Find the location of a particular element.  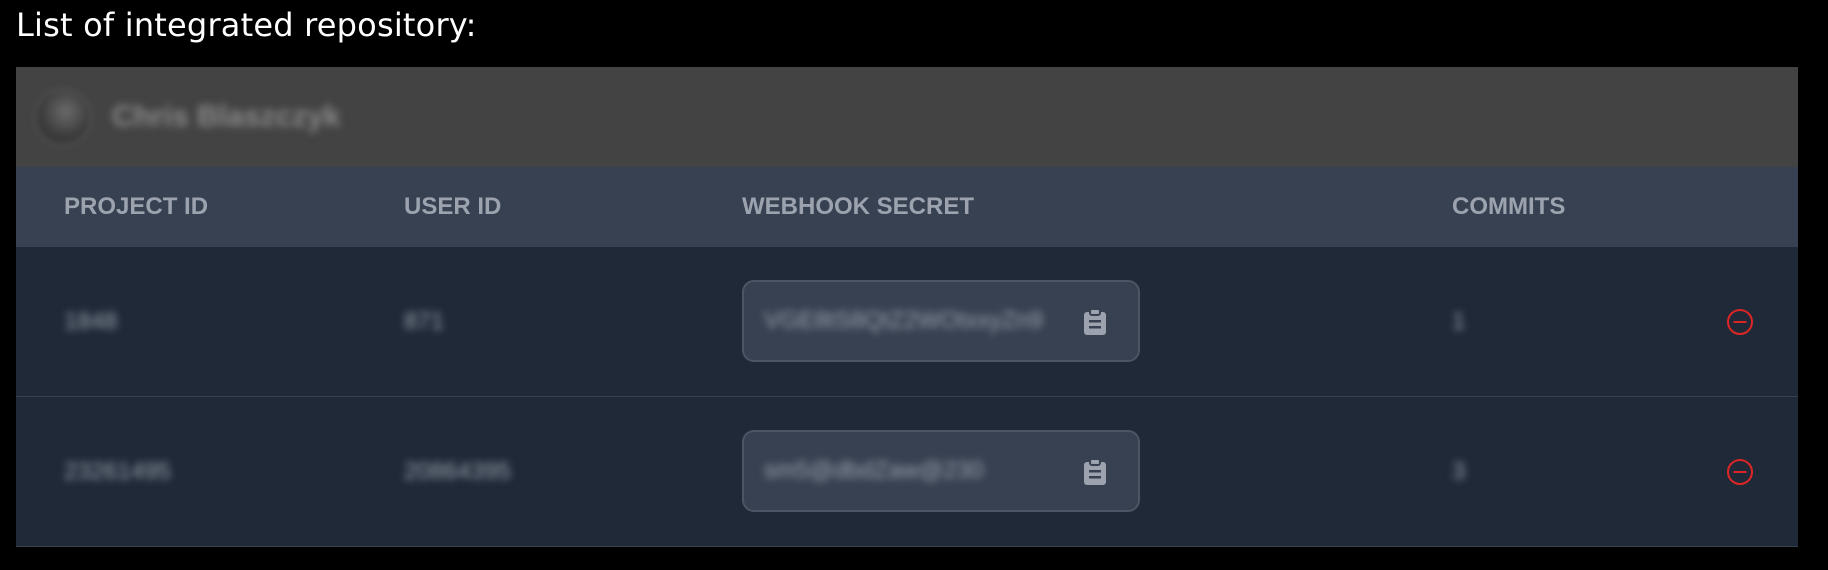

webhook-secret-field: VGE8tS8QtZ2WOtxxyZn9 is located at coordinates (941, 321).